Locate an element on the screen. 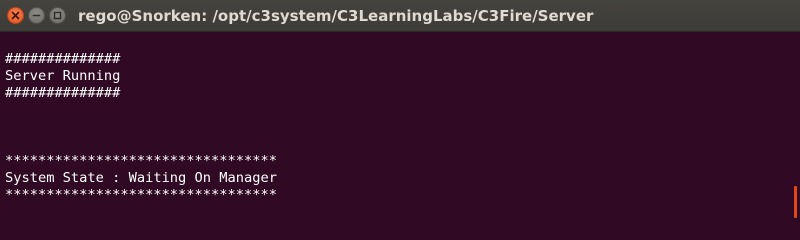  maximize-icon is located at coordinates (57, 15).